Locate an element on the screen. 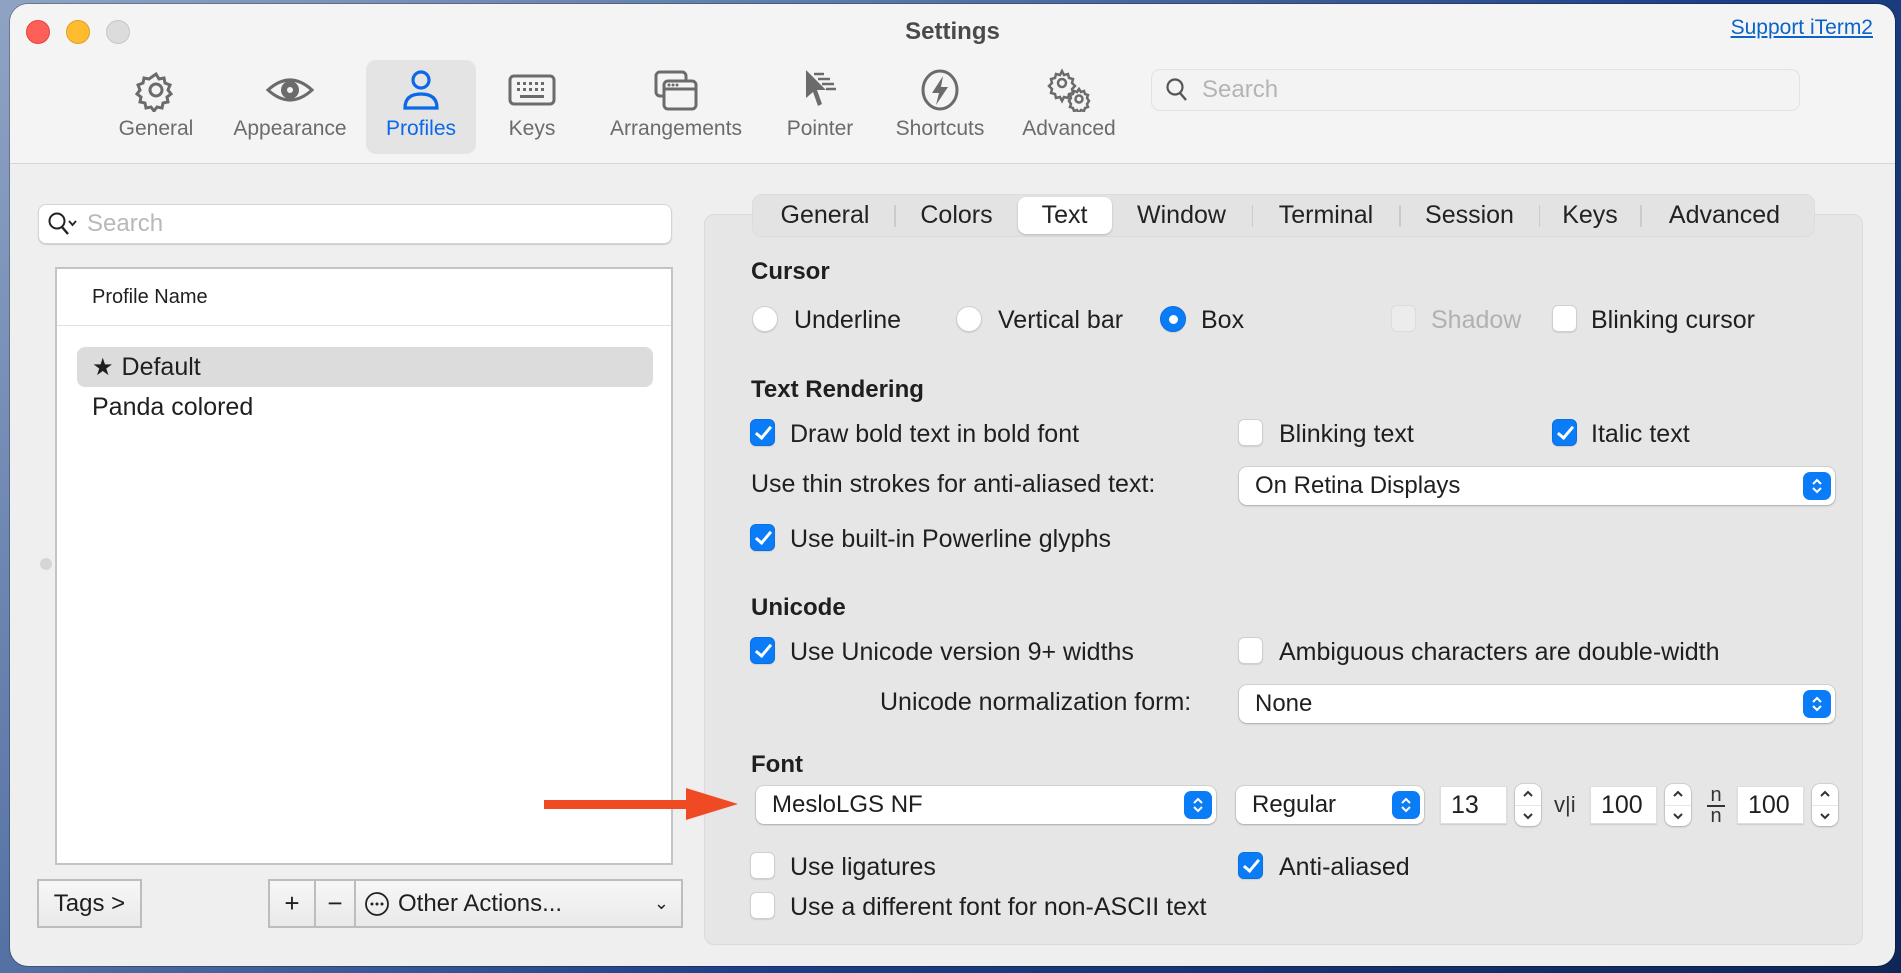 The width and height of the screenshot is (1901, 973). blinking-text-checkbox is located at coordinates (1250, 432).